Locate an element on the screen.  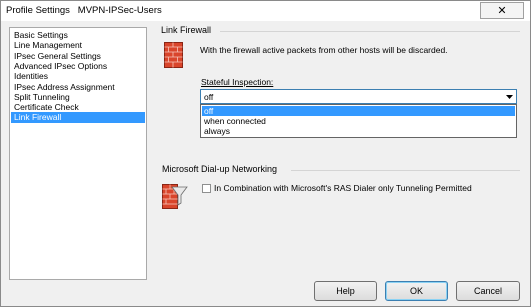
stateful-inspection-dropdown: off when connected always is located at coordinates (358, 121).